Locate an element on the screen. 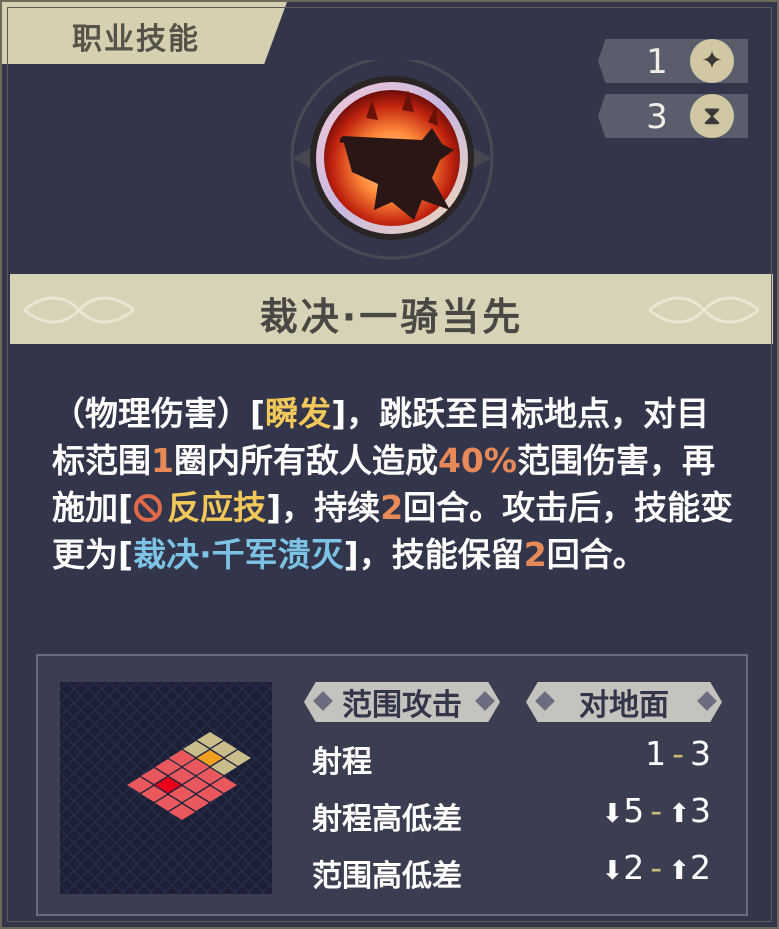 The height and width of the screenshot is (929, 779). area-height-label: 范围高低差 is located at coordinates (387, 876).